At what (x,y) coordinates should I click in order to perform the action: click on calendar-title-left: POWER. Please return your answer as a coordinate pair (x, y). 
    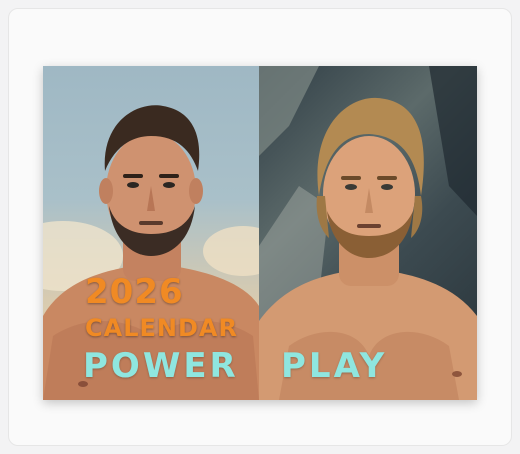
    Looking at the image, I should click on (161, 366).